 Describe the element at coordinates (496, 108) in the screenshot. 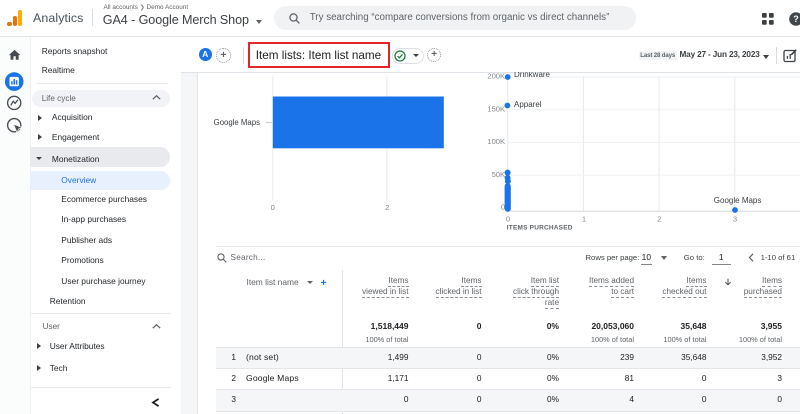

I see `svg-text: 150K` at that location.